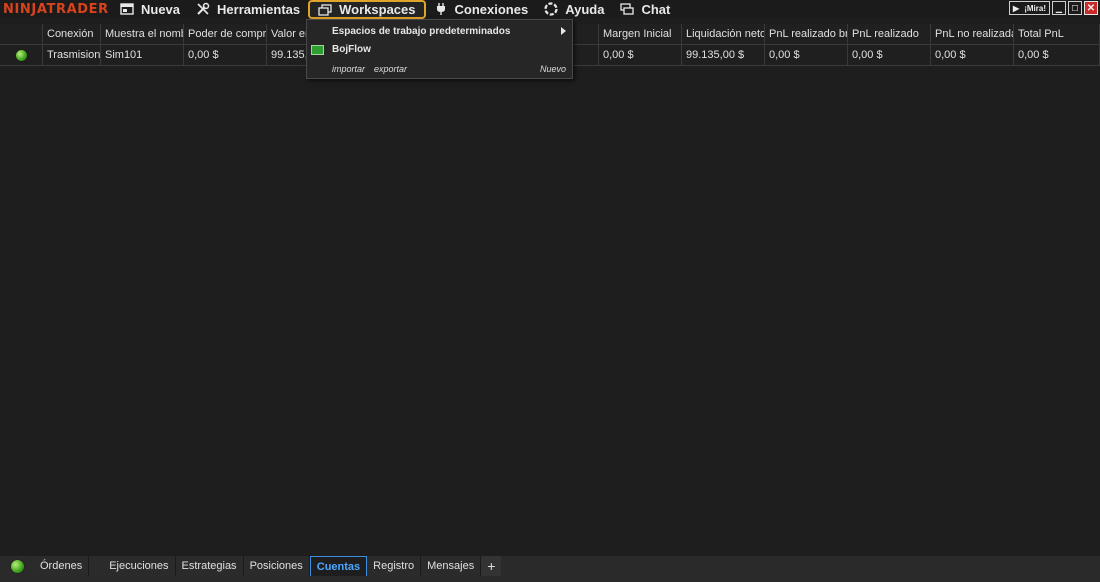  I want to click on maximize-icon: ☐, so click(1075, 8).